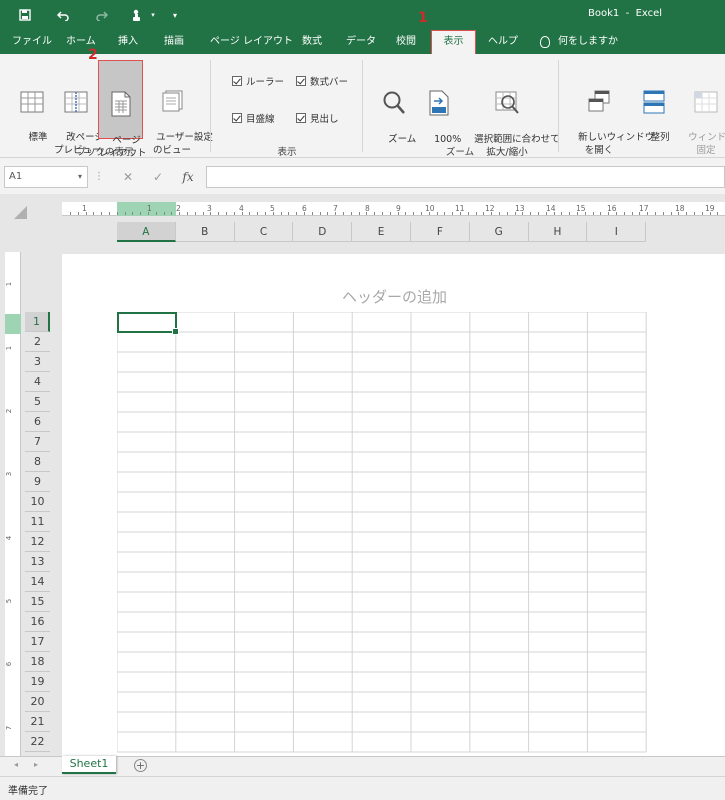 Image resolution: width=725 pixels, height=800 pixels. What do you see at coordinates (28, 791) in the screenshot?
I see `status-text: 準備完了` at bounding box center [28, 791].